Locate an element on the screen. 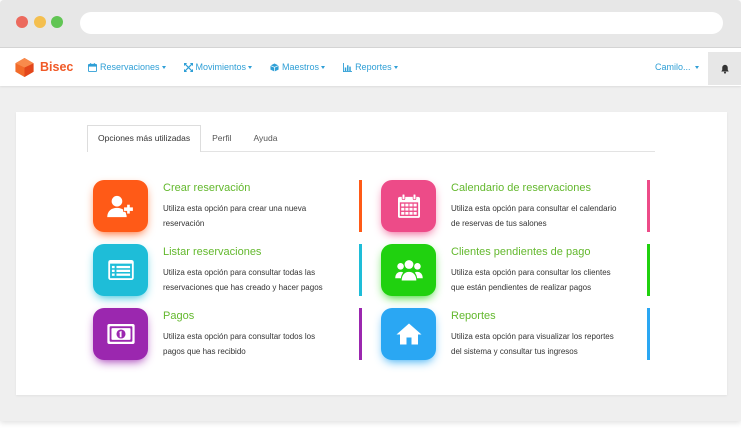 Image resolution: width=741 pixels, height=441 pixels. menu-reservaciones: Reservaciones is located at coordinates (127, 67).